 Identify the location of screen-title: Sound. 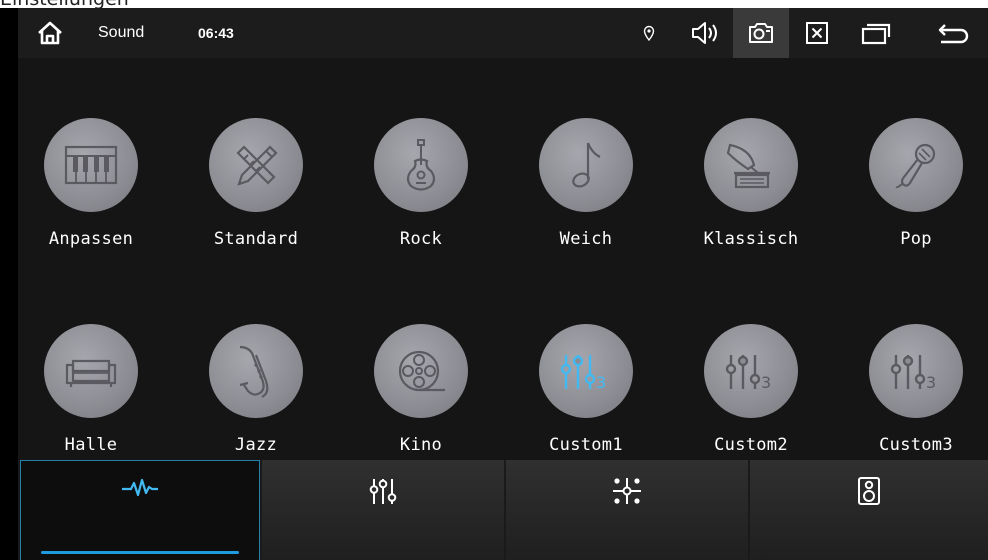
(143, 33).